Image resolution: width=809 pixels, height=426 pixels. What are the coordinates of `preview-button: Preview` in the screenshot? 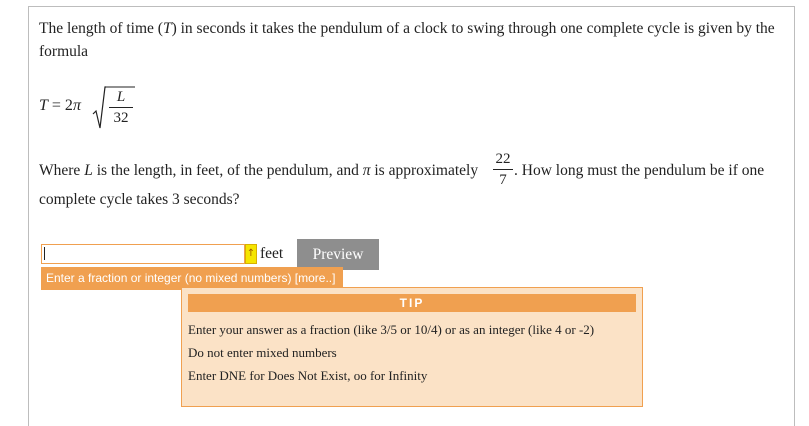 It's located at (338, 254).